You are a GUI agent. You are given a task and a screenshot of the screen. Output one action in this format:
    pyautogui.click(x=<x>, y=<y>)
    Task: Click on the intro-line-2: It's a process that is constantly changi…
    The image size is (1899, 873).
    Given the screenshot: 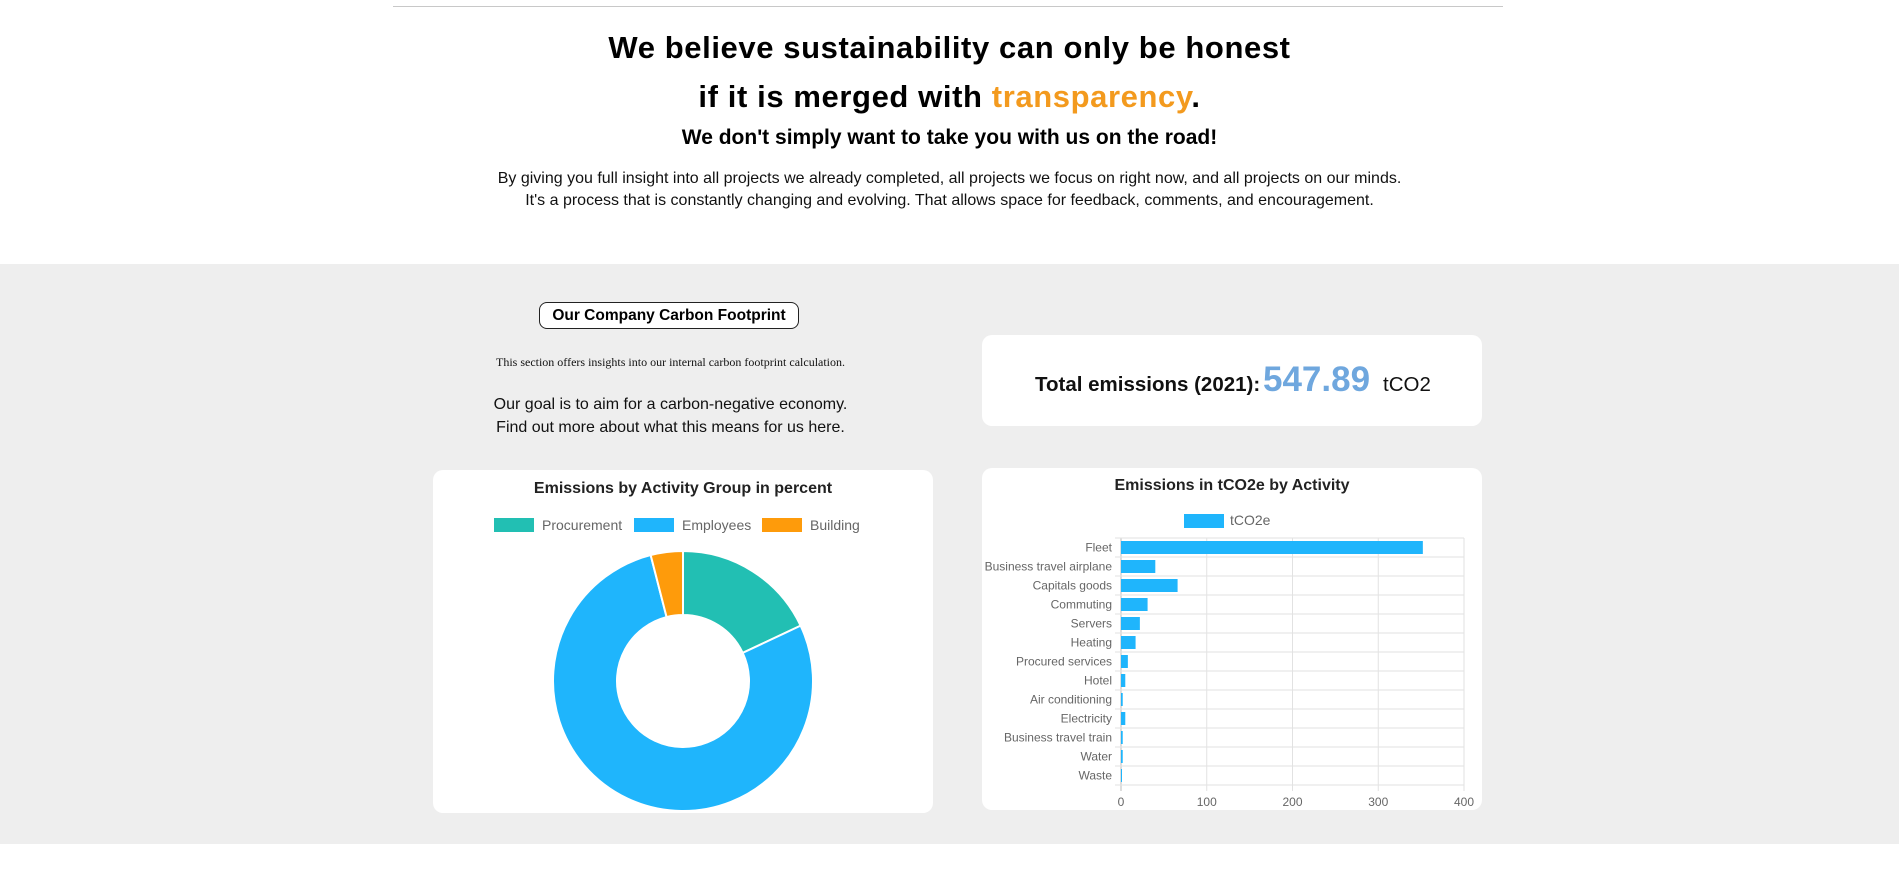 What is the action you would take?
    pyautogui.click(x=949, y=200)
    